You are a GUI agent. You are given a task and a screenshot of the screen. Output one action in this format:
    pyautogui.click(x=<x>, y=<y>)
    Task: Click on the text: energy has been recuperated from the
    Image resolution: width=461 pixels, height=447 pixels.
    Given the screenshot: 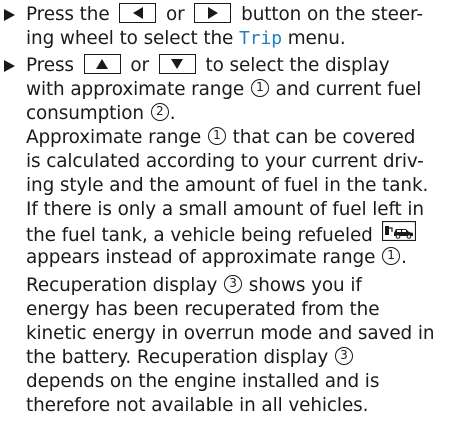 What is the action you would take?
    pyautogui.click(x=203, y=309)
    